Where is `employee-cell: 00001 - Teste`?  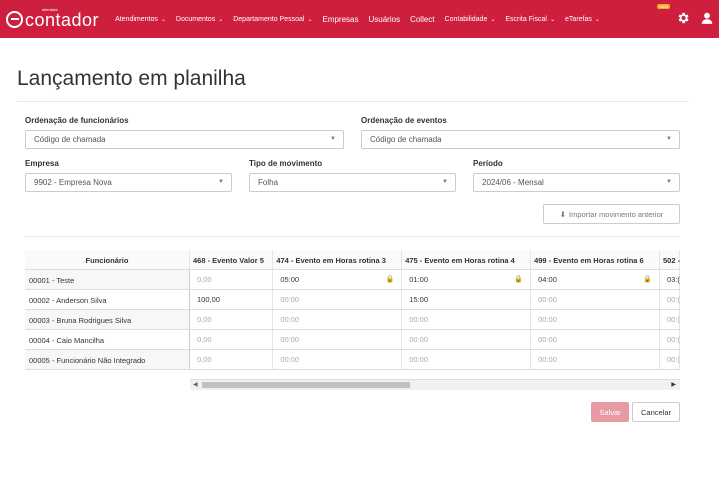 employee-cell: 00001 - Teste is located at coordinates (107, 279).